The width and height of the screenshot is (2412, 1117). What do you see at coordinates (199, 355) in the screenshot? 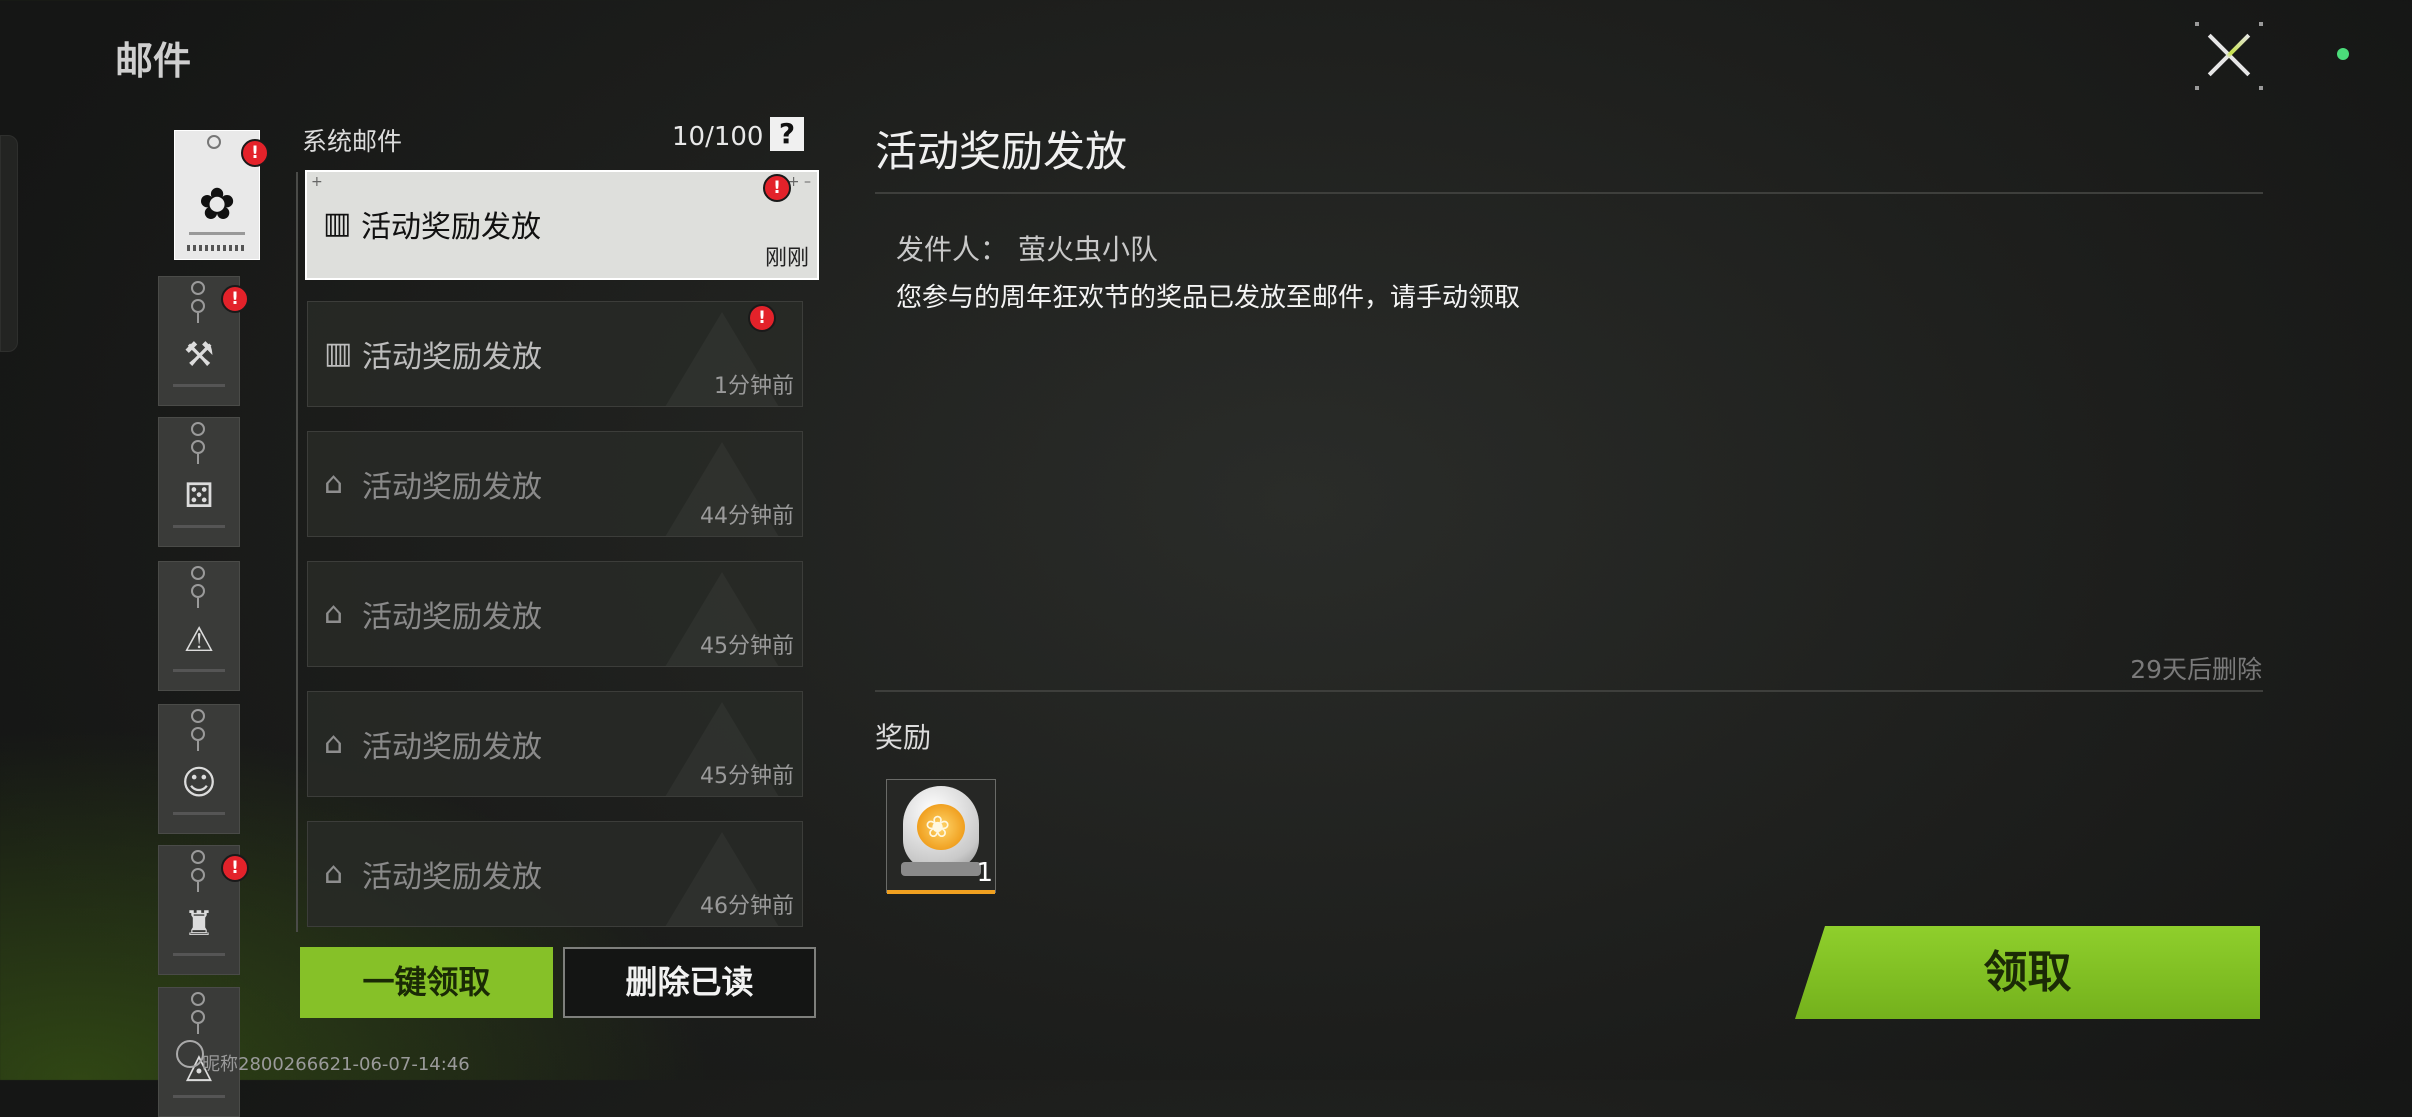
I see `hammer-icon: ⚒` at bounding box center [199, 355].